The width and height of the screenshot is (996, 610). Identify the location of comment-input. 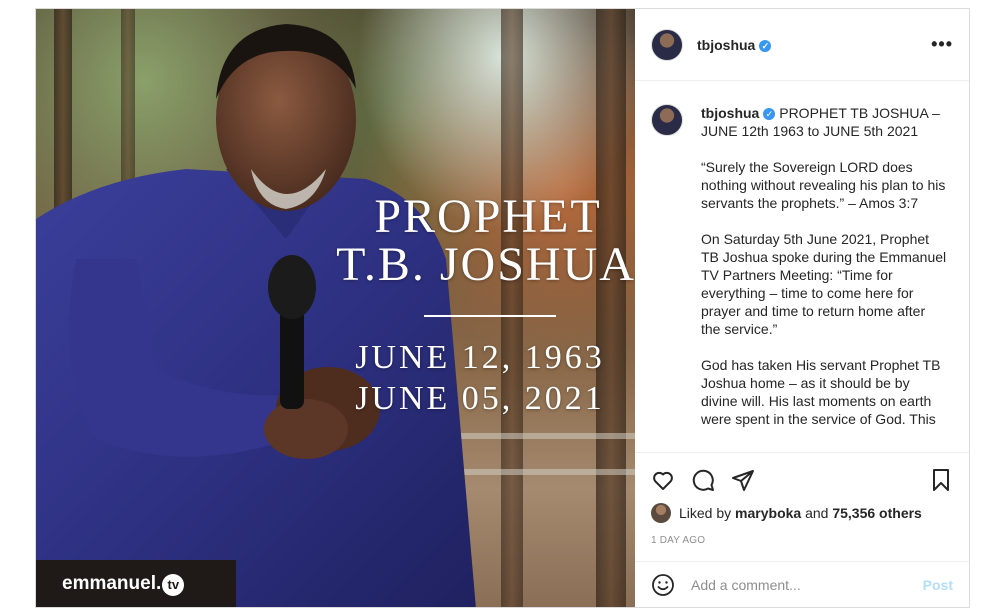
(801, 584).